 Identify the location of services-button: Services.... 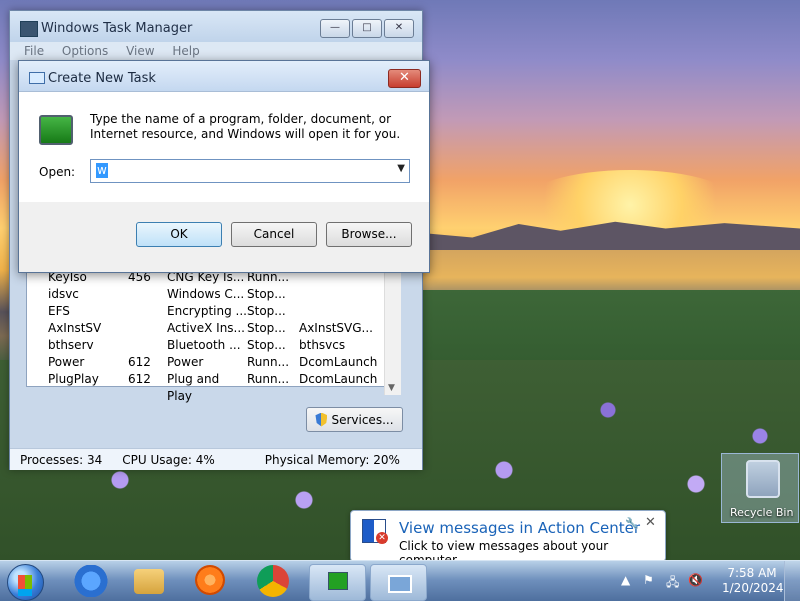
(354, 419).